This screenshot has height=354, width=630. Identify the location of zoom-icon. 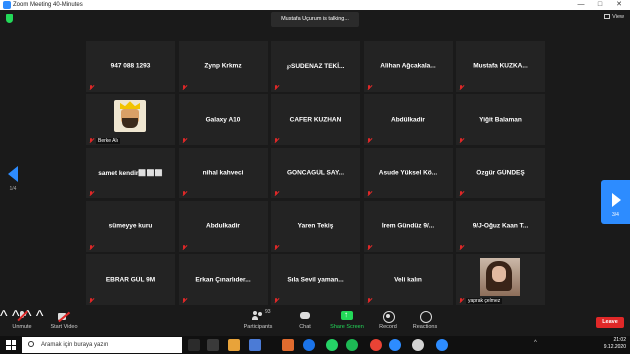
(395, 345).